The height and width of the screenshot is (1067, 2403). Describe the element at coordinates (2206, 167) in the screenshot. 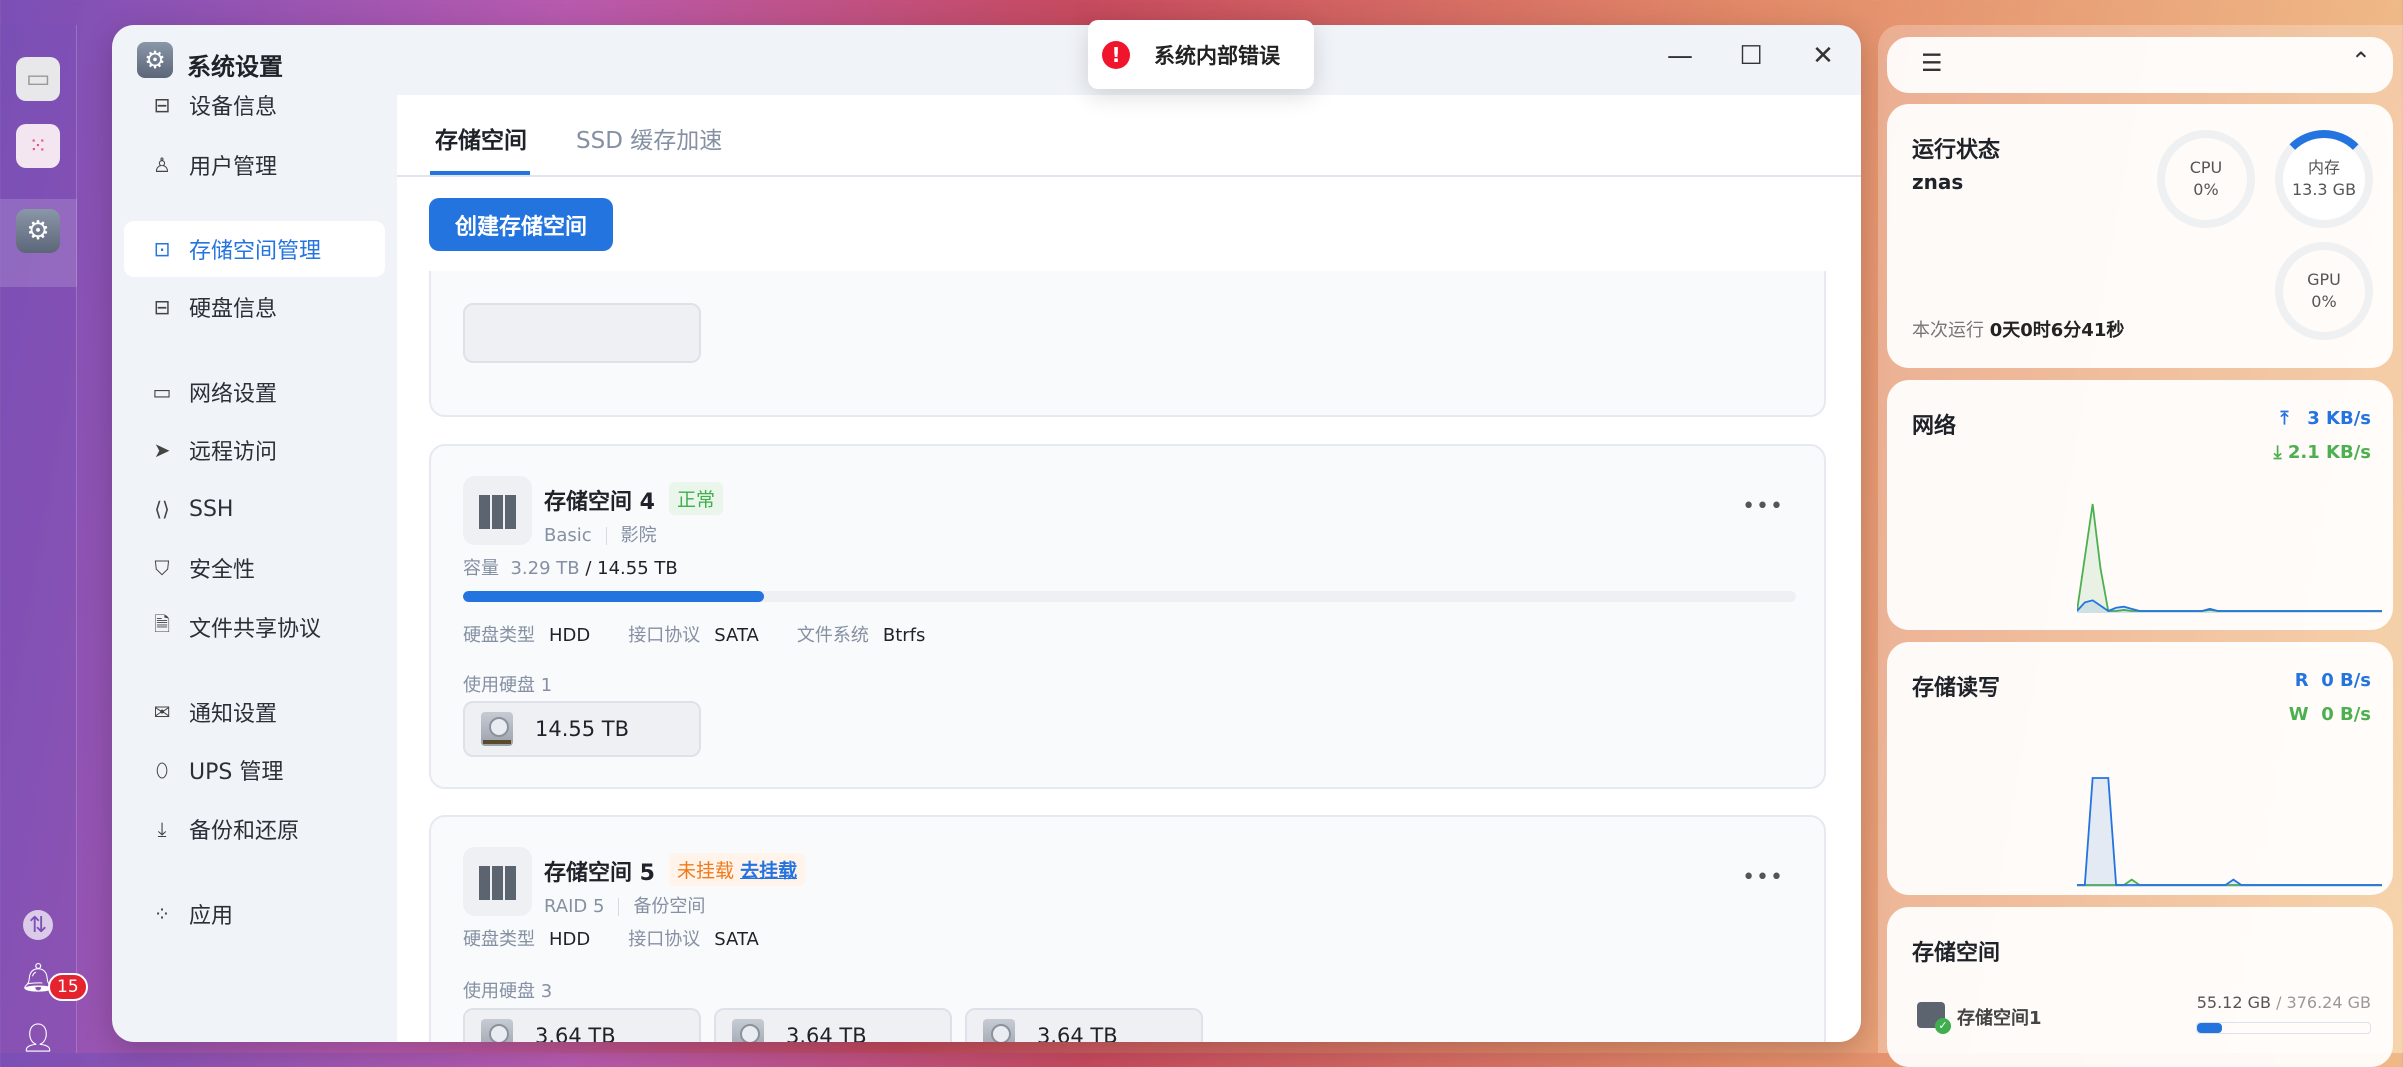

I see `cpu-label: CPU` at that location.